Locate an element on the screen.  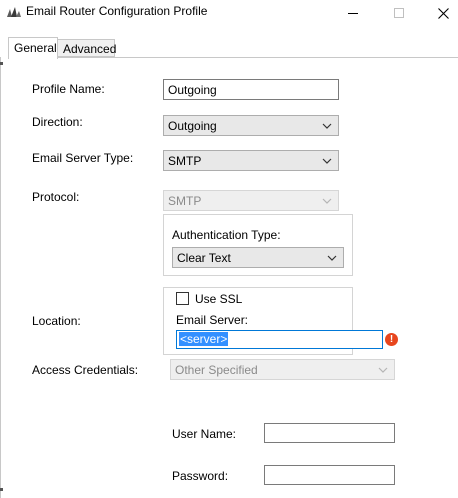
authentication-type-value: Clear Text is located at coordinates (204, 258).